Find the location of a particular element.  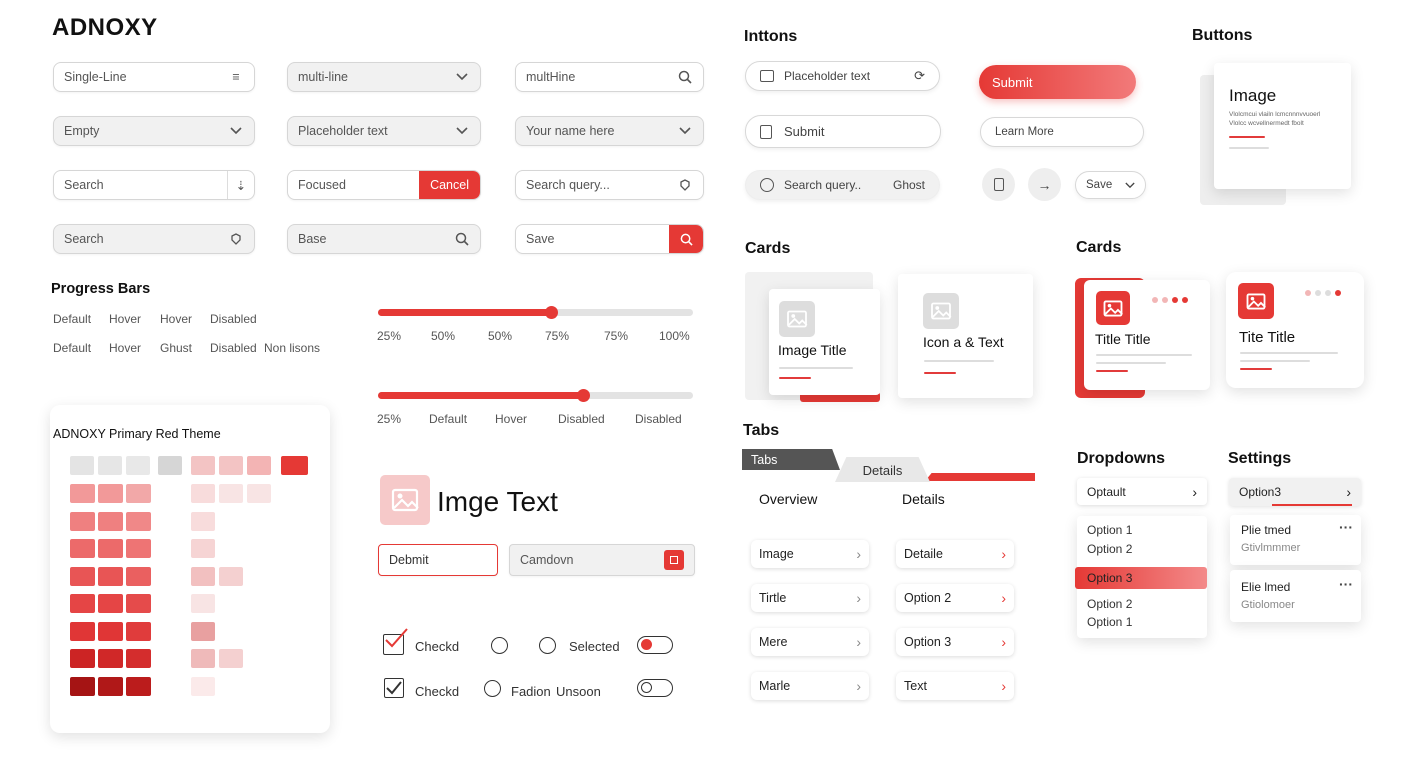

toggle-switch-on is located at coordinates (655, 645).